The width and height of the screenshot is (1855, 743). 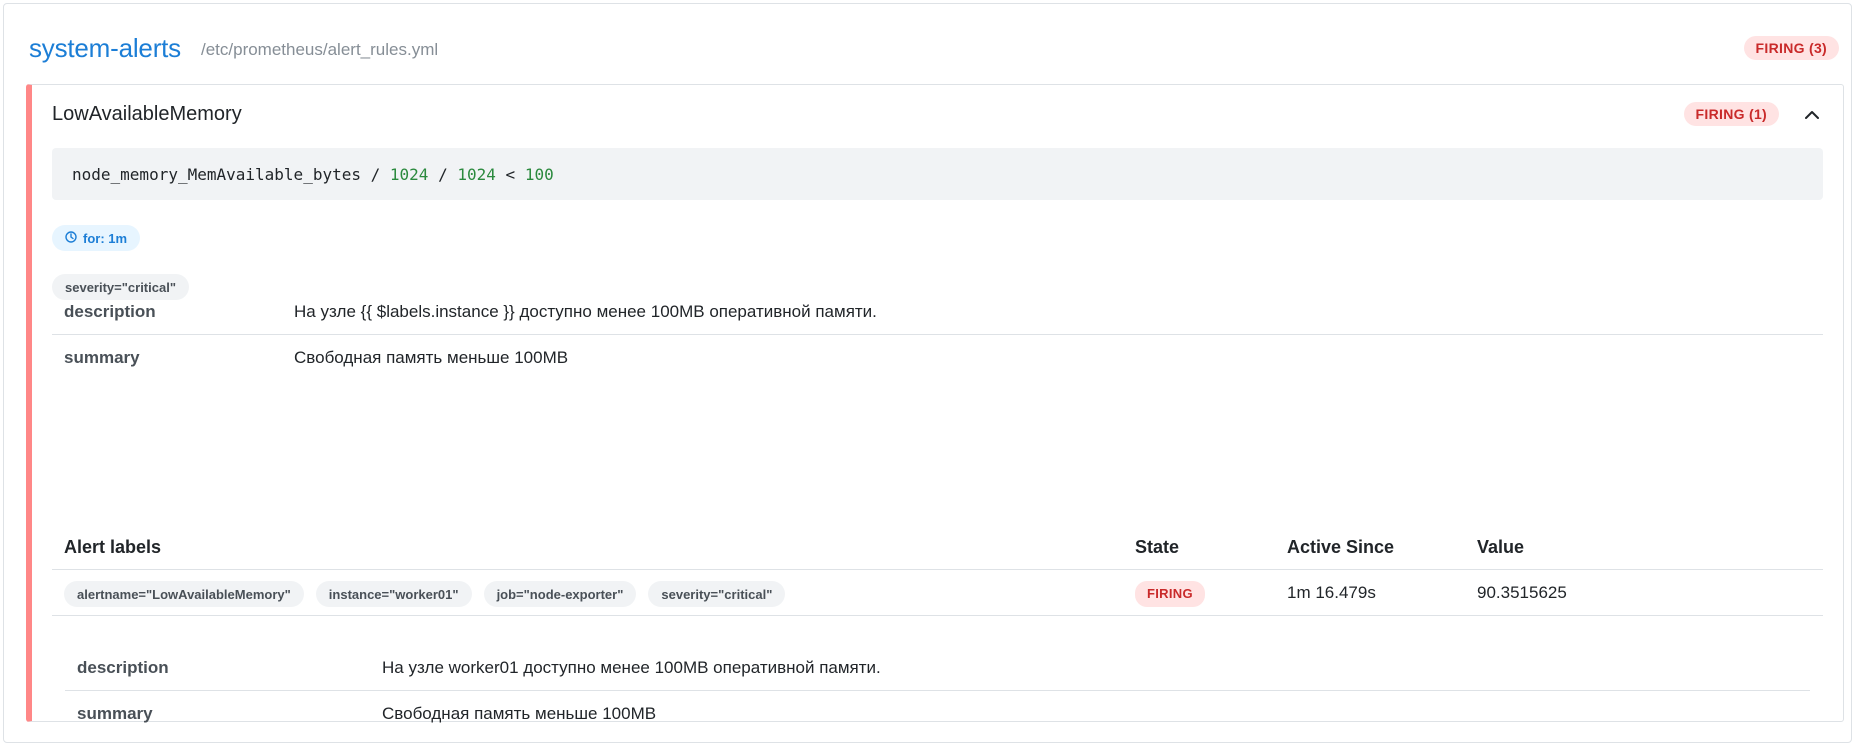 I want to click on for-duration-badge: for: 1m, so click(x=96, y=238).